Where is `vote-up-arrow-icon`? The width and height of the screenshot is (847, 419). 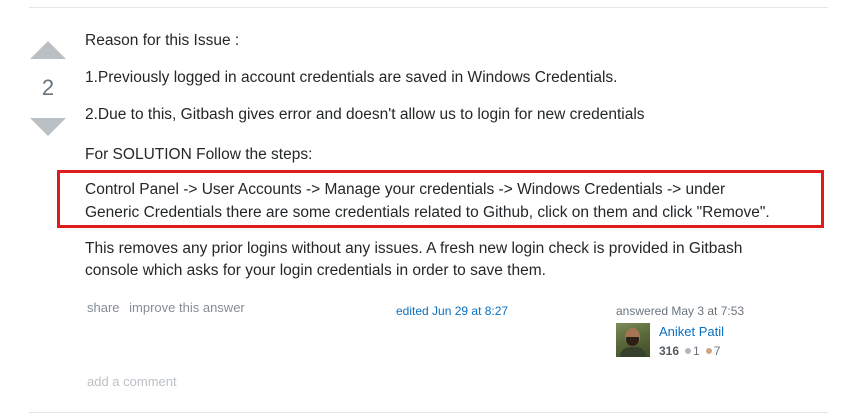 vote-up-arrow-icon is located at coordinates (48, 50).